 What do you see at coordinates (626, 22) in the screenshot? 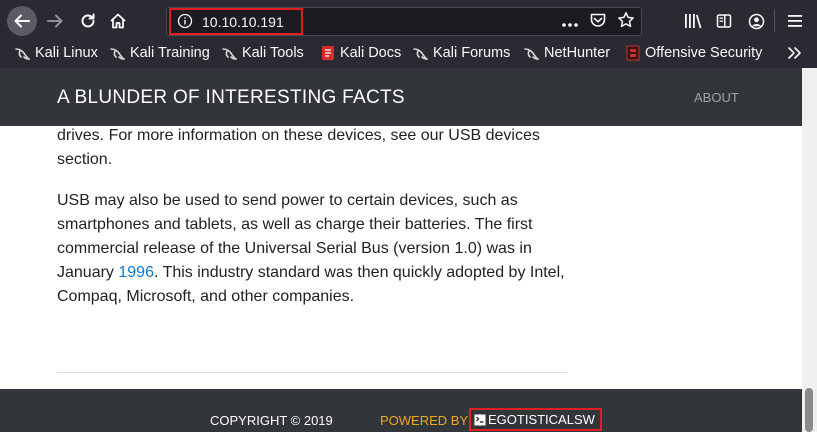
I see `bookmark-star-icon` at bounding box center [626, 22].